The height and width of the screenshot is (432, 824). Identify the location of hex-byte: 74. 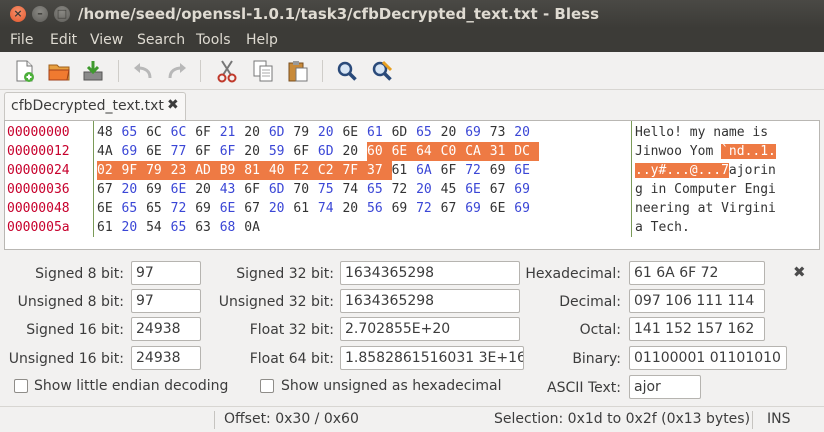
(354, 189).